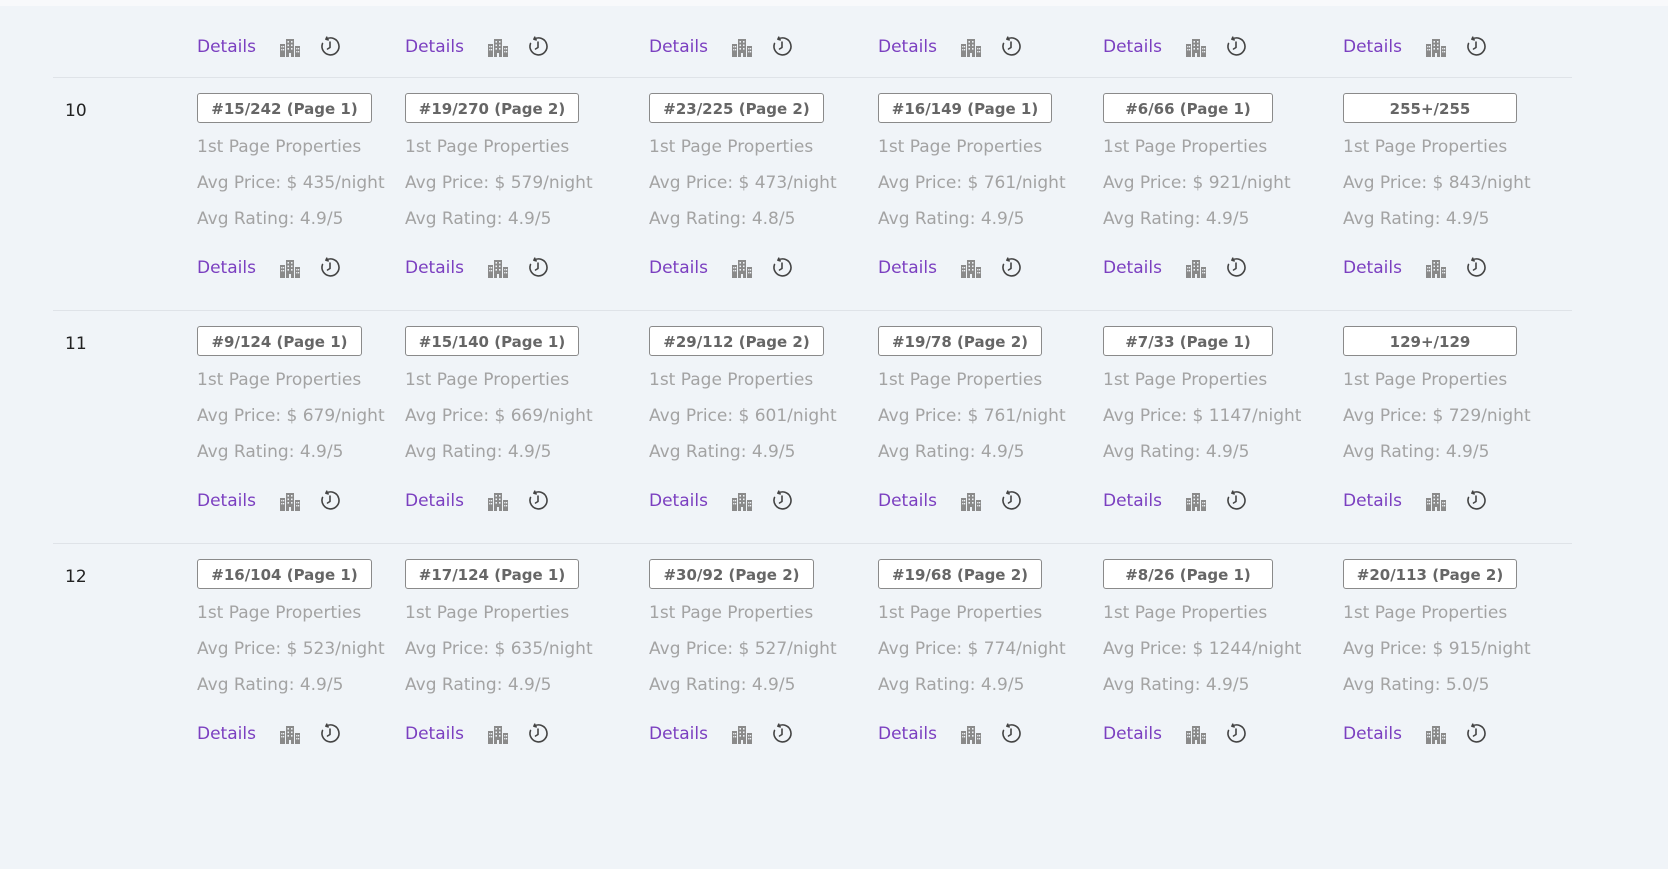 The width and height of the screenshot is (1668, 869). Describe the element at coordinates (492, 341) in the screenshot. I see `rank-badge: #15/140 (Page 1)` at that location.